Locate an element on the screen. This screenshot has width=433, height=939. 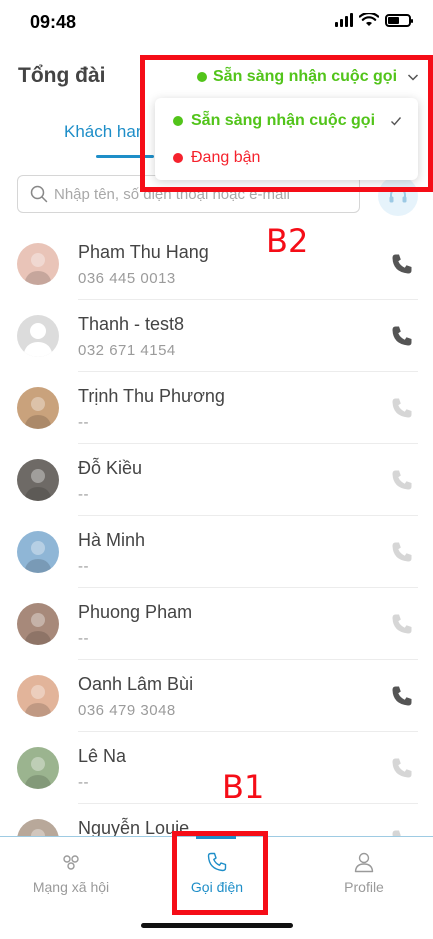
contact-phone: 032 671 4154 is located at coordinates (127, 350).